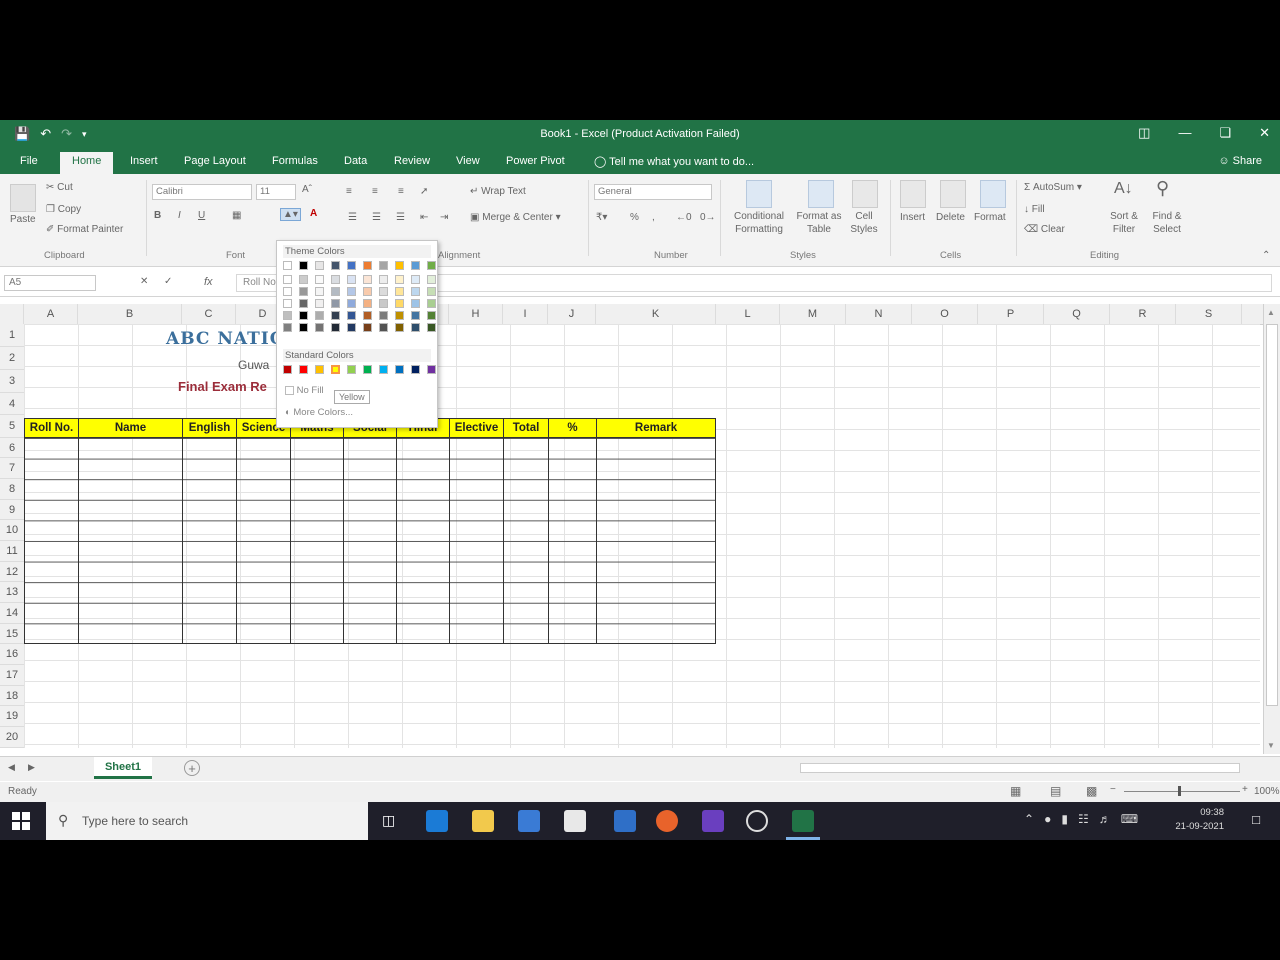 This screenshot has height=960, width=1280. Describe the element at coordinates (821, 194) in the screenshot. I see `format-as-table-icon` at that location.